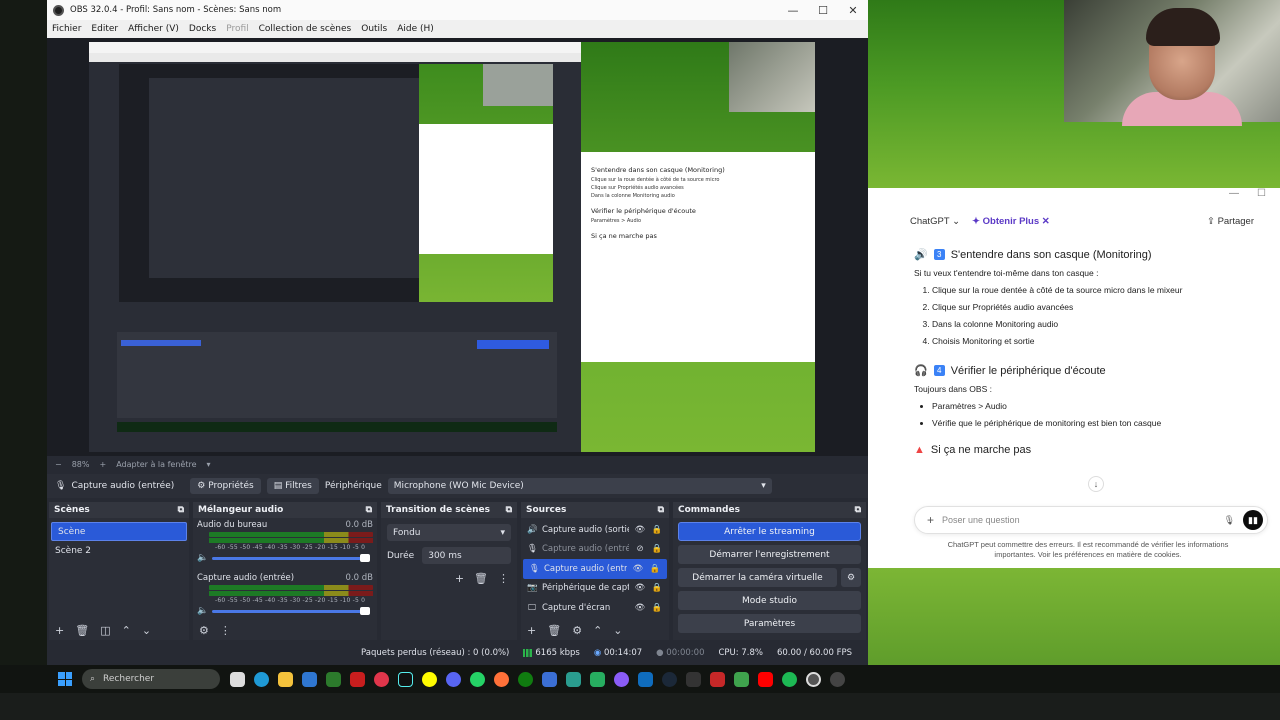 This screenshot has width=1280, height=720. Describe the element at coordinates (151, 679) in the screenshot. I see `taskbar-search: ⌕ Rechercher` at that location.